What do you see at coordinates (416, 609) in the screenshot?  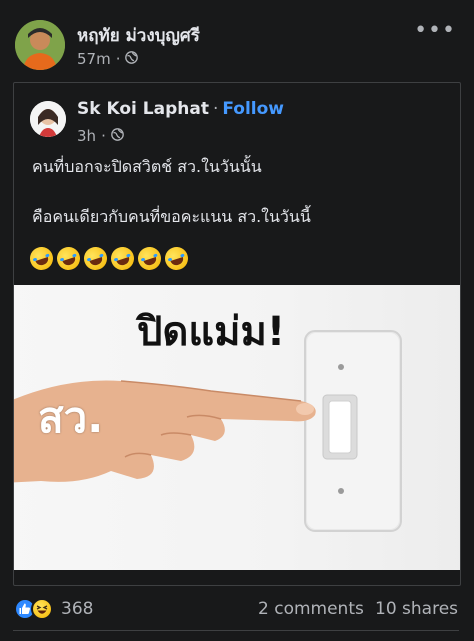 I see `shares-count: 10 shares` at bounding box center [416, 609].